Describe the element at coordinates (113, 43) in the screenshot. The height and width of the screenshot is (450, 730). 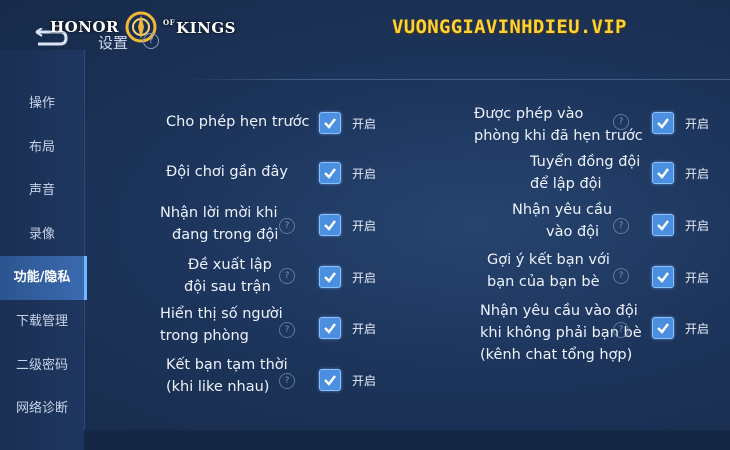
I see `page-title: 设置` at that location.